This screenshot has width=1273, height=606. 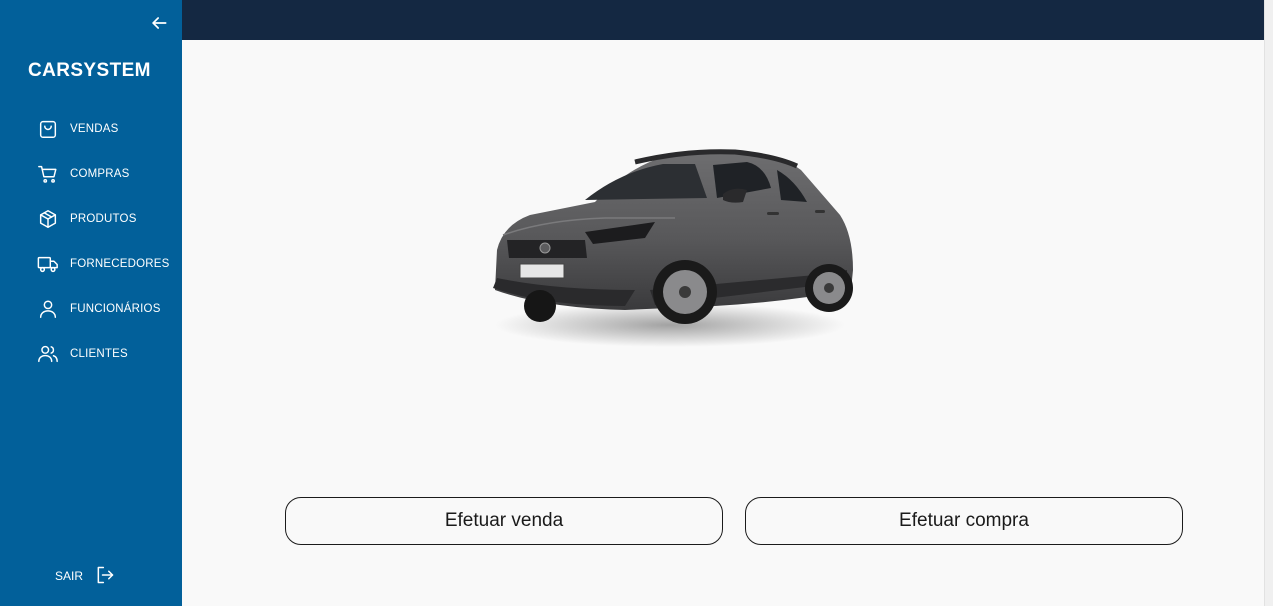 What do you see at coordinates (105, 575) in the screenshot?
I see `logout-icon` at bounding box center [105, 575].